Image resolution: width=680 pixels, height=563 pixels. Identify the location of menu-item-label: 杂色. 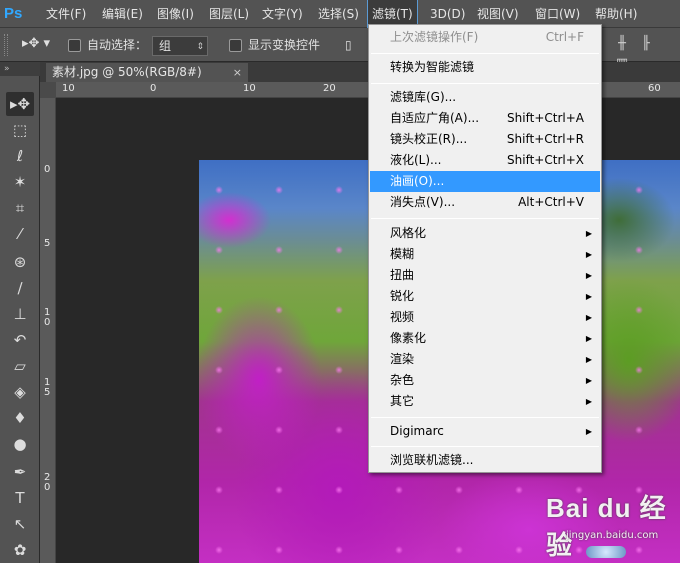
(402, 380).